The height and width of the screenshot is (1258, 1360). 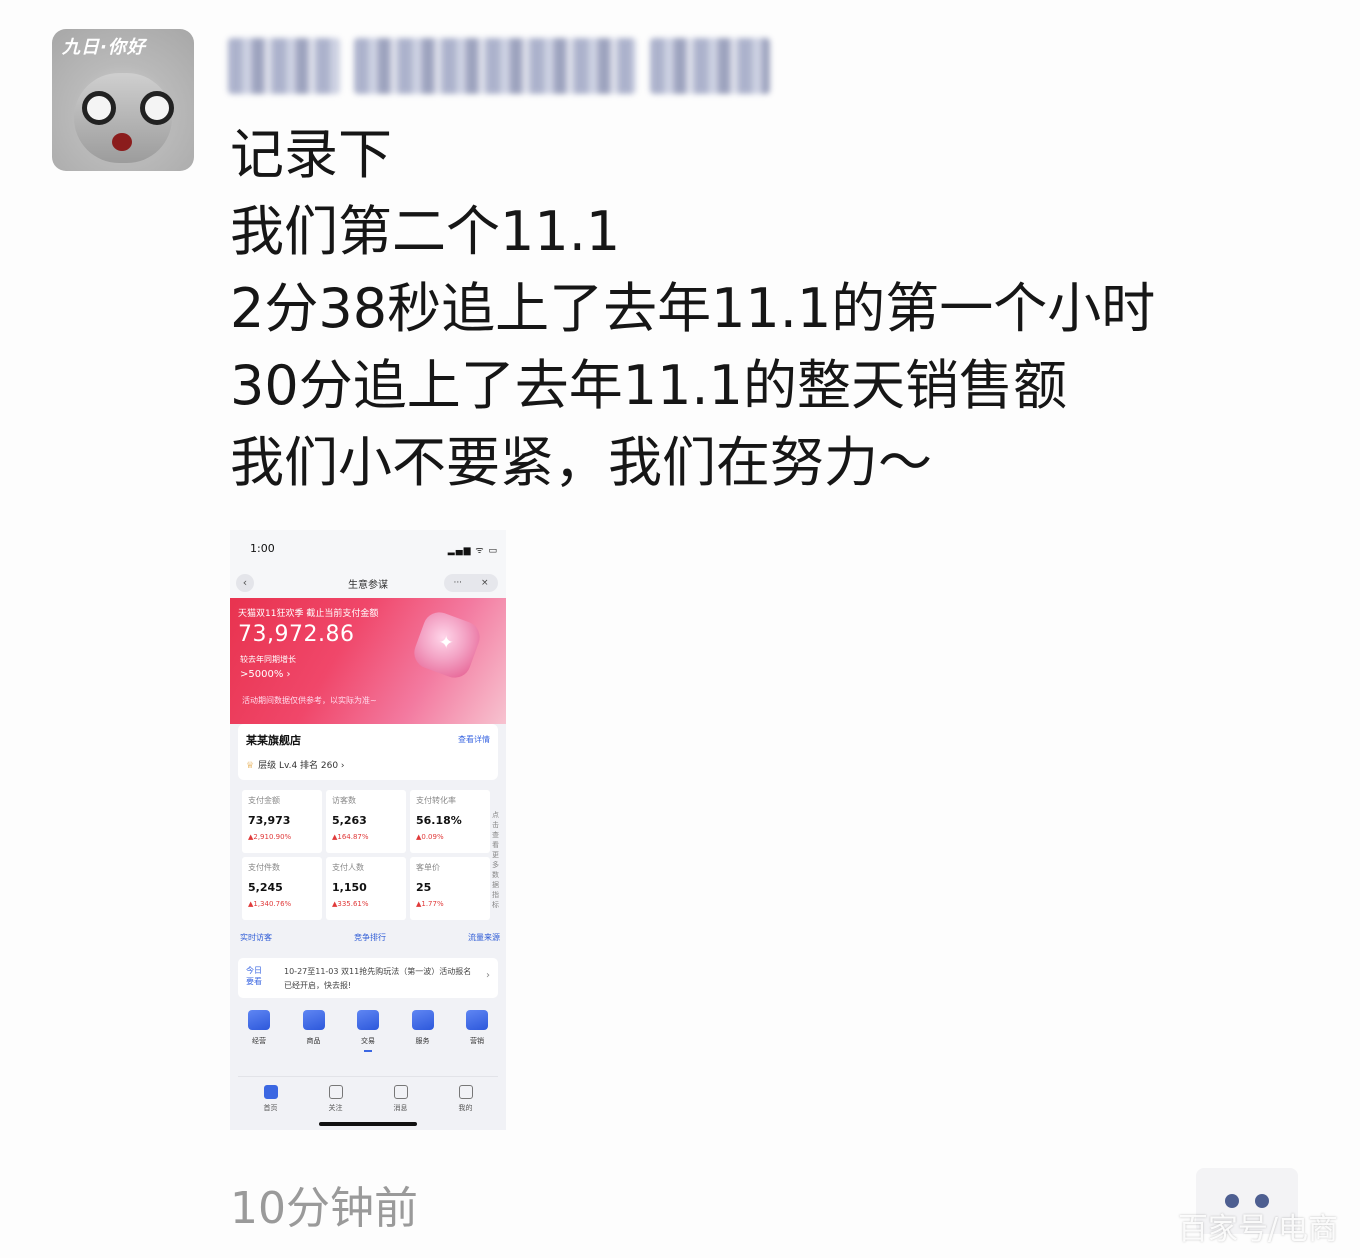 What do you see at coordinates (648, 385) in the screenshot?
I see `post-line: 30分追上了去年11.1的整天销售额` at bounding box center [648, 385].